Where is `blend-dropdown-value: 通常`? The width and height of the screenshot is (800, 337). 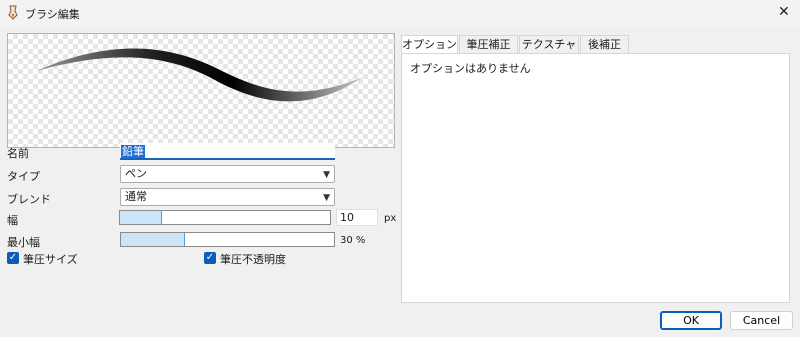
blend-dropdown-value: 通常 is located at coordinates (136, 196).